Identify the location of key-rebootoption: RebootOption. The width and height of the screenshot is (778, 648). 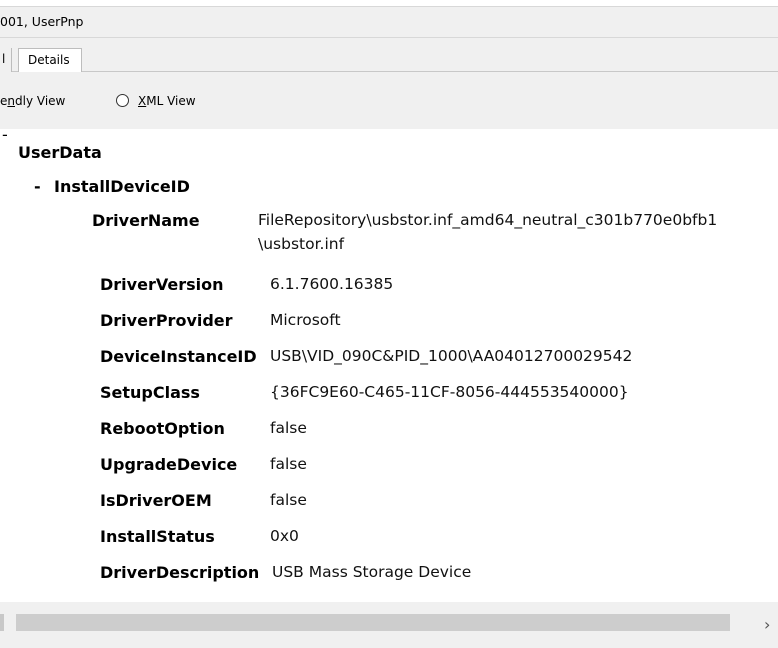
(162, 428).